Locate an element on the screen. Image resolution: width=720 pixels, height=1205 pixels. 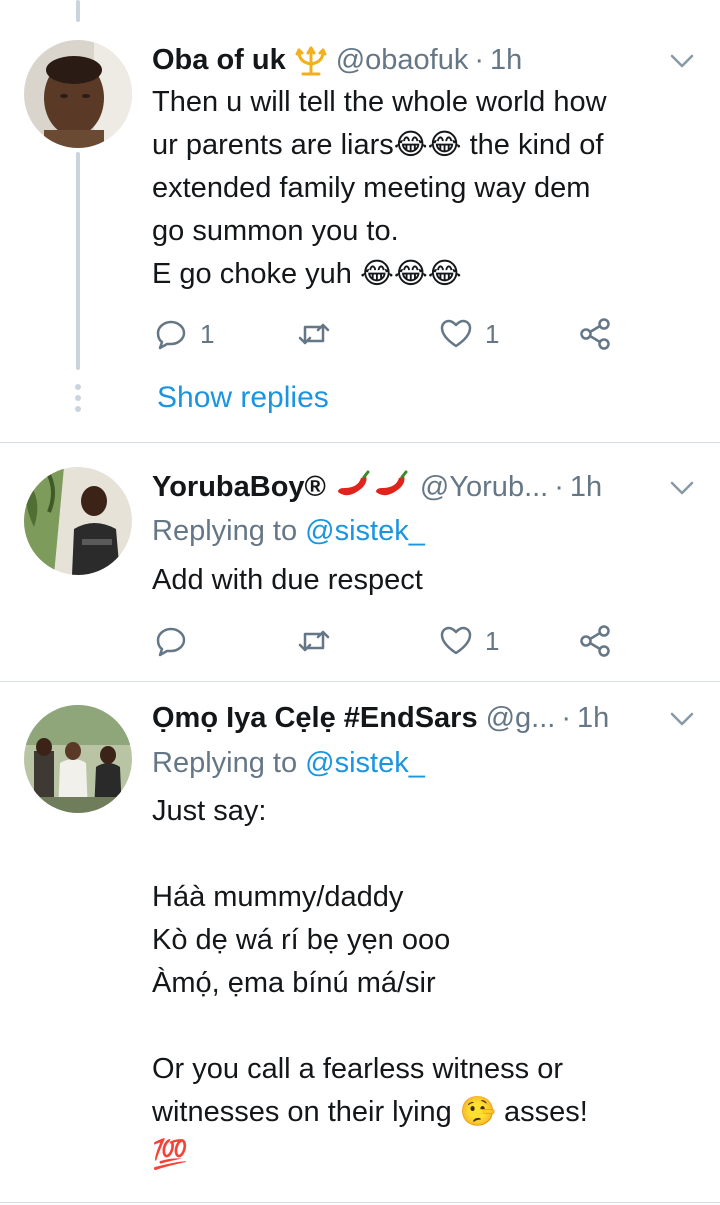
display-name: Ọmọ Iya Cẹlẹ #EndSars is located at coordinates (315, 718).